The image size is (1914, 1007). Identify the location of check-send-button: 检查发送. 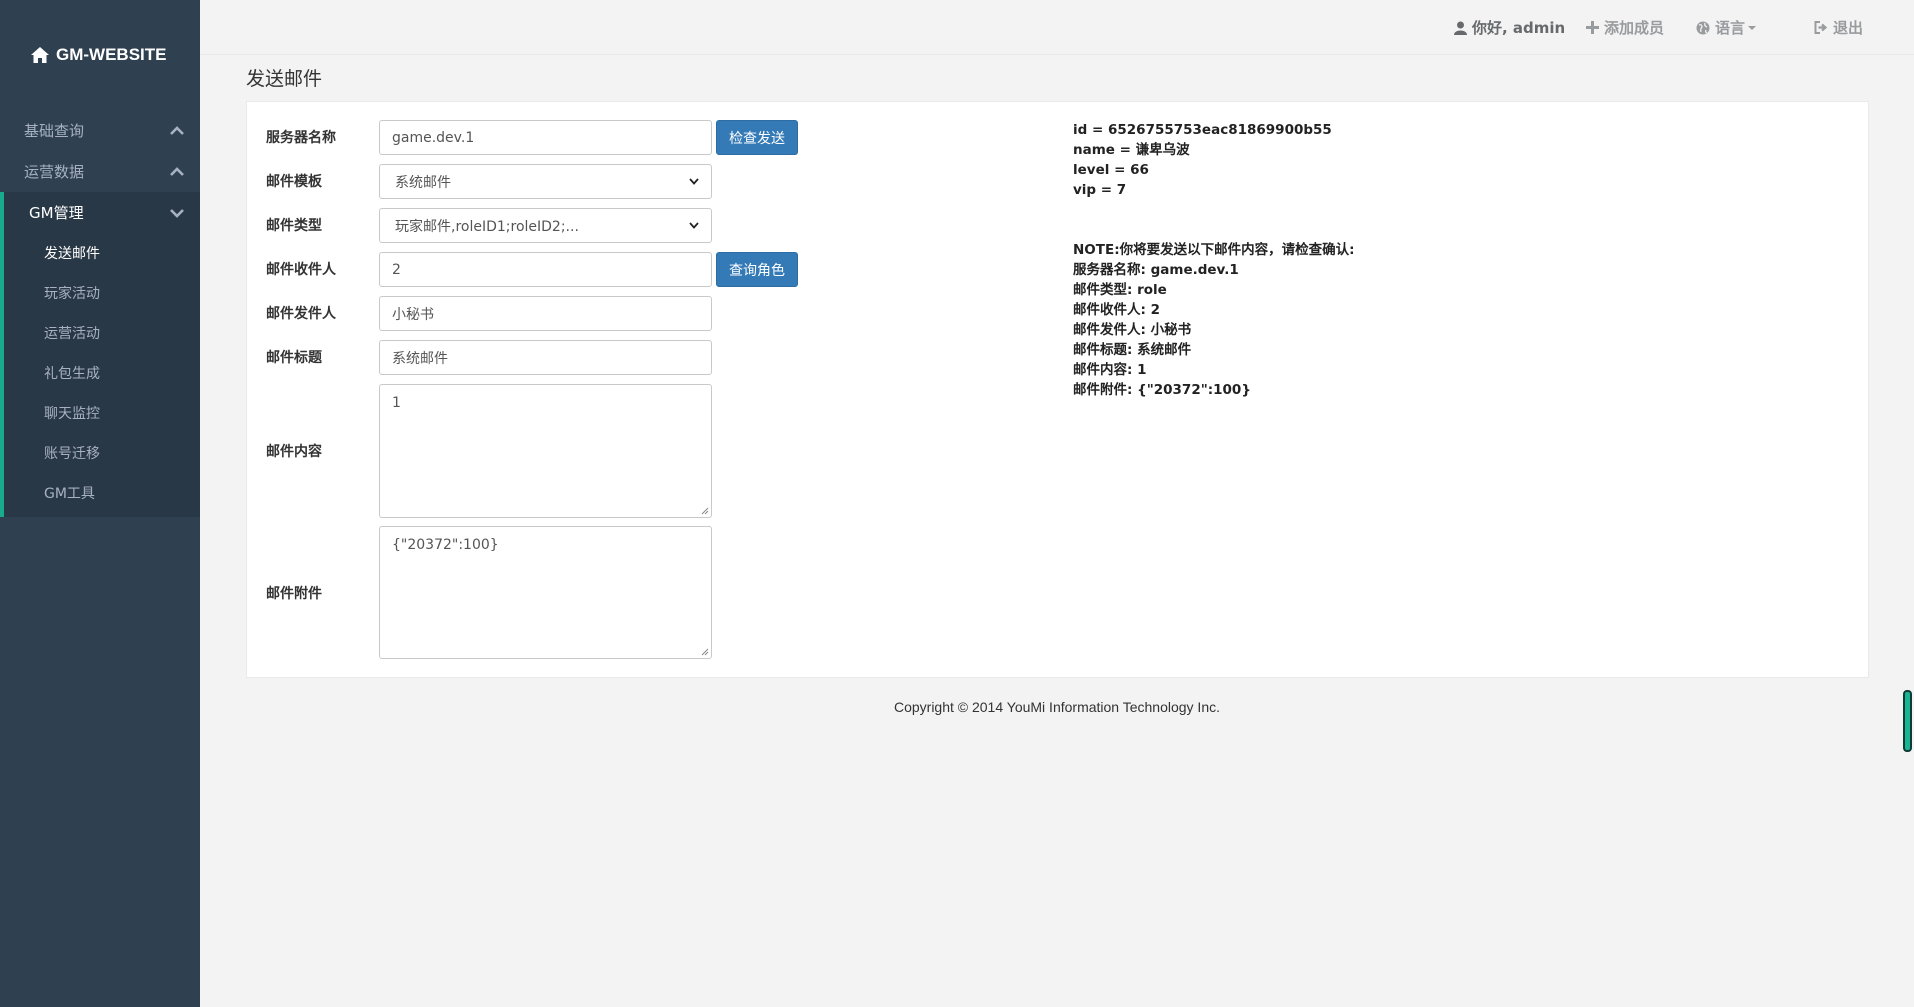
(757, 137).